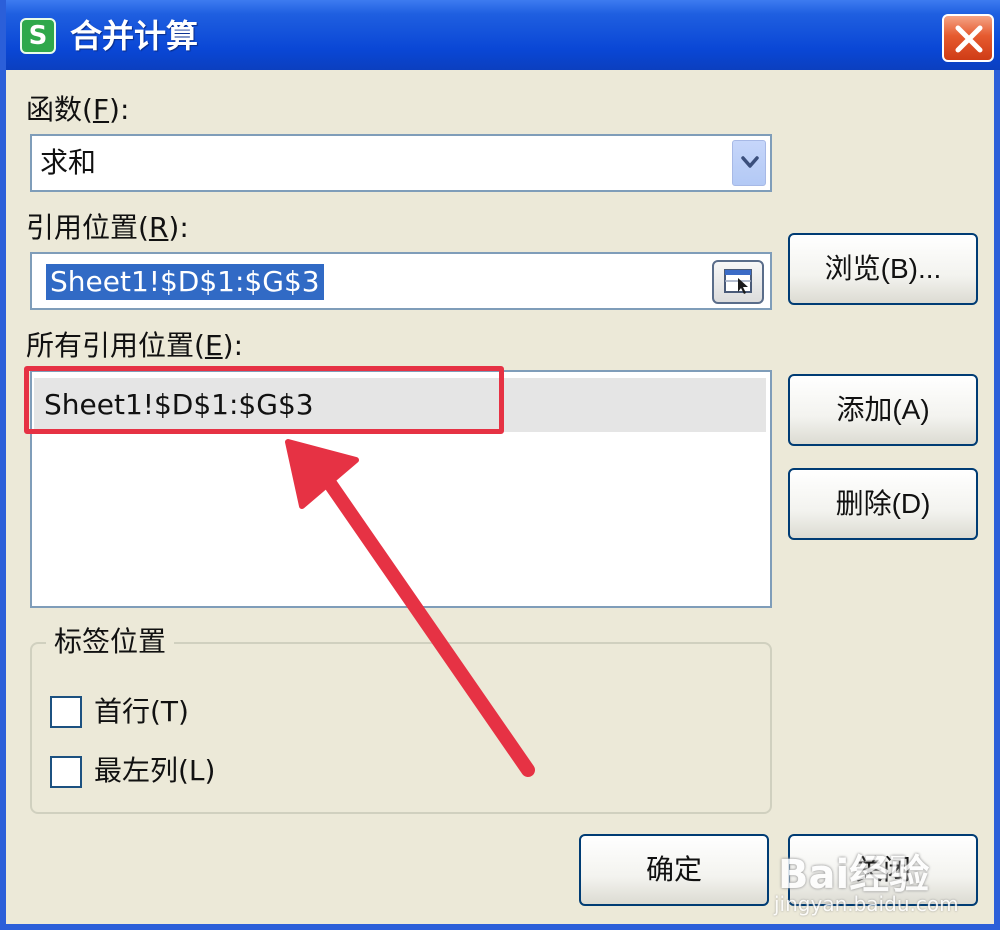  What do you see at coordinates (883, 504) in the screenshot?
I see `delete-button: 删除(D)` at bounding box center [883, 504].